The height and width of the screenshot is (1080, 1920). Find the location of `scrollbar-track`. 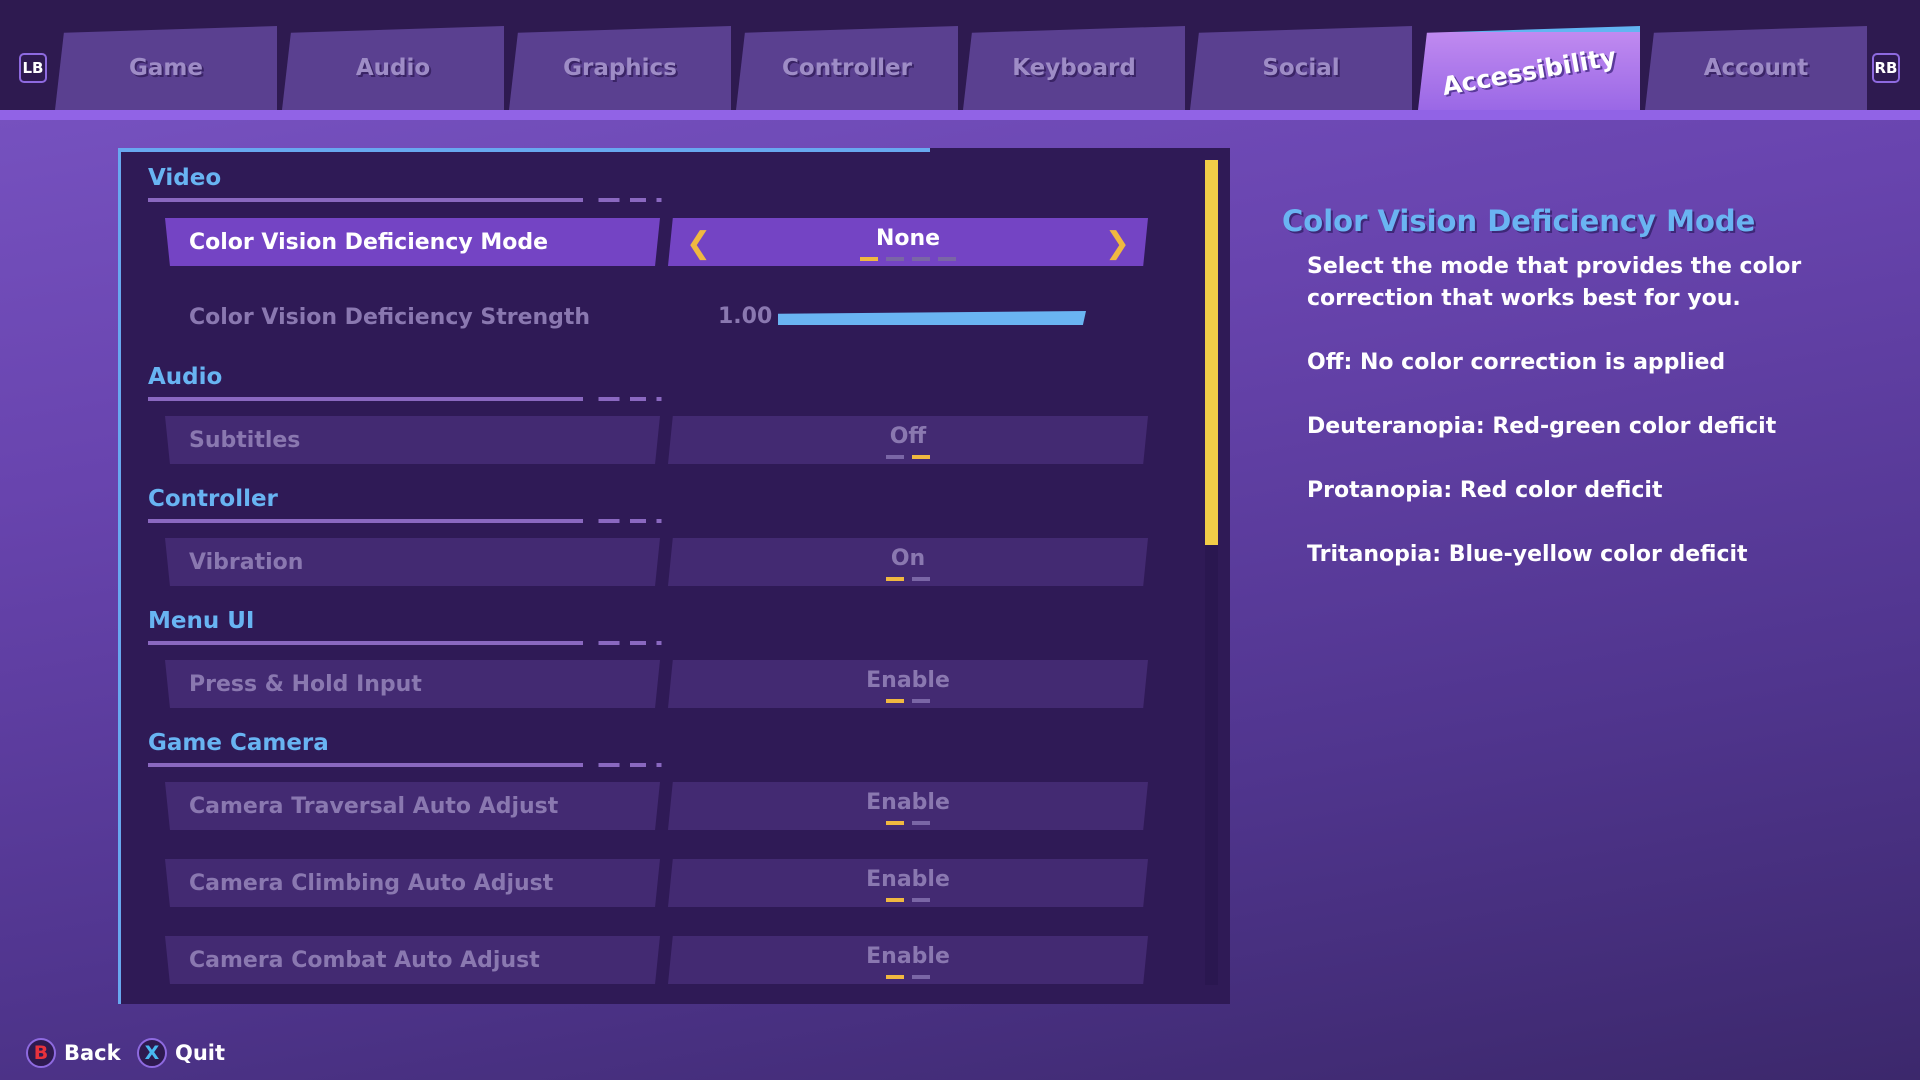

scrollbar-track is located at coordinates (1211, 765).